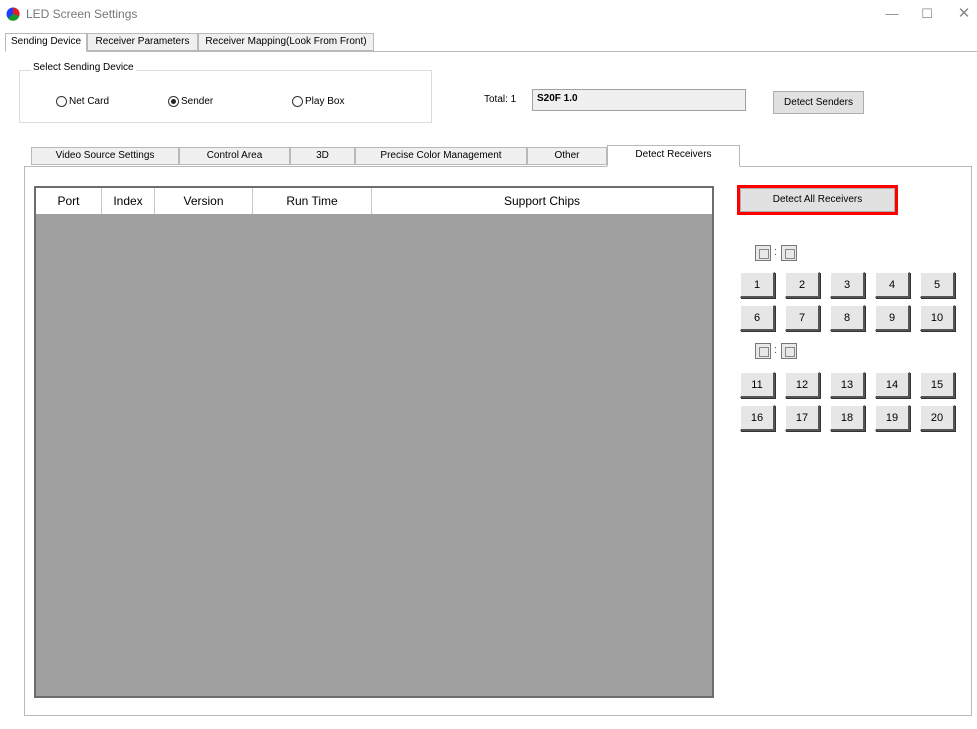 The width and height of the screenshot is (977, 729). What do you see at coordinates (847, 285) in the screenshot?
I see `receiver-button-3: 3` at bounding box center [847, 285].